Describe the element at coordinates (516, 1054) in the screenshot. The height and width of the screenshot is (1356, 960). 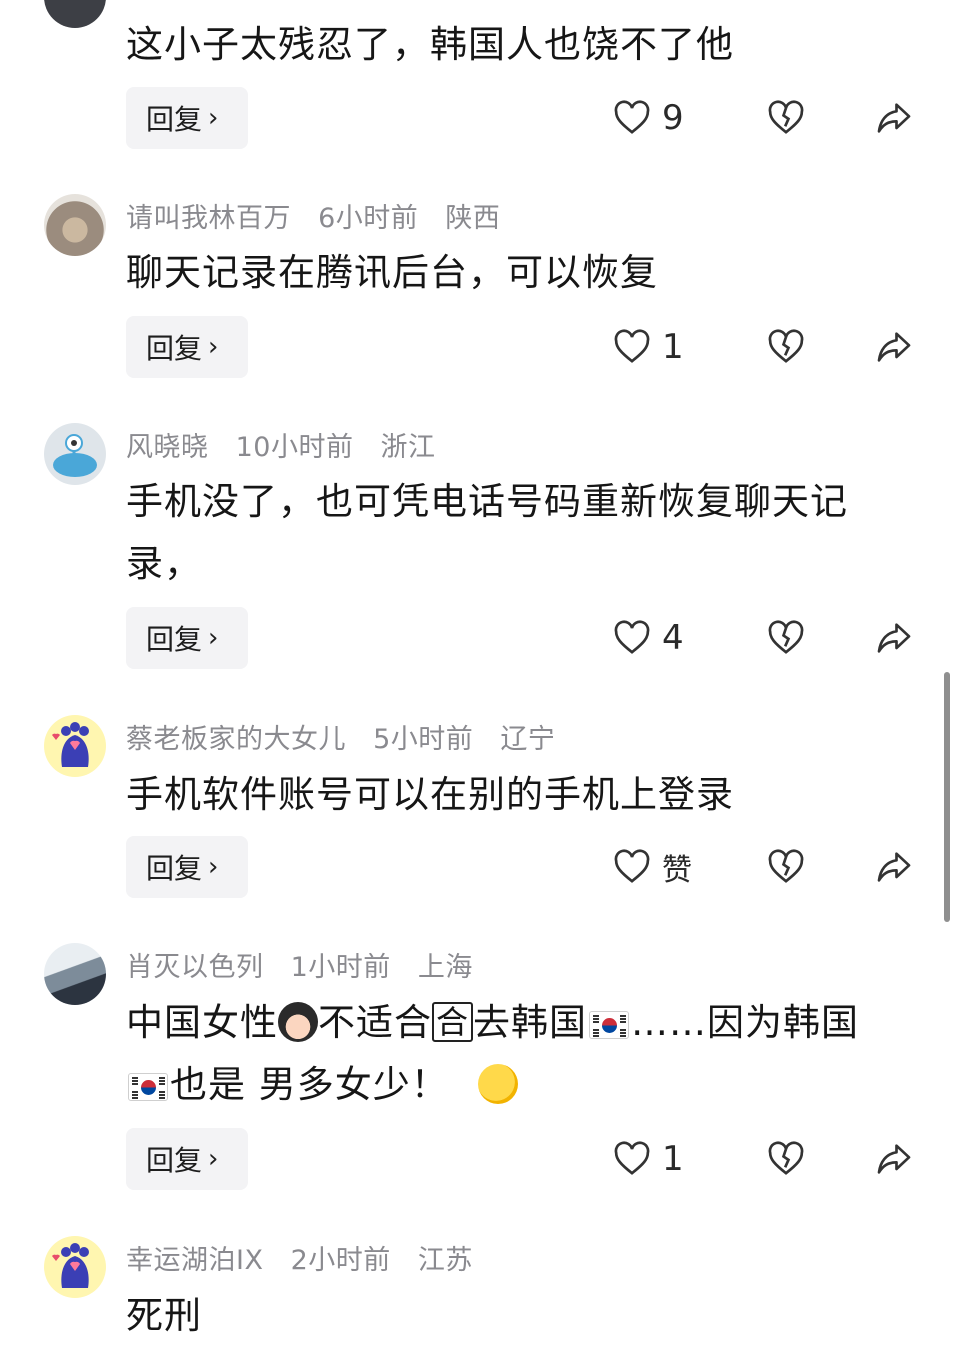
I see `comment-text: 中国女性 不适合合去韩国 ……因为韩国也是 男多女少！` at that location.